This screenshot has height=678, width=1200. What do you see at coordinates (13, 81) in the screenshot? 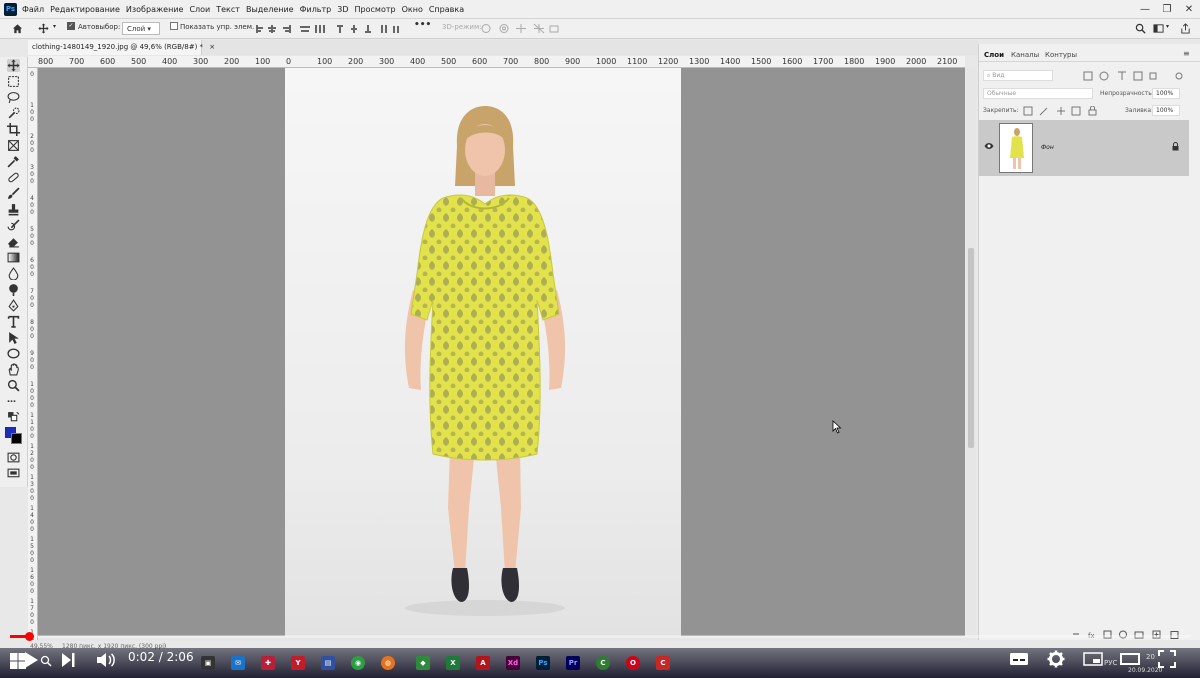
I see `marquee-tool-icon` at bounding box center [13, 81].